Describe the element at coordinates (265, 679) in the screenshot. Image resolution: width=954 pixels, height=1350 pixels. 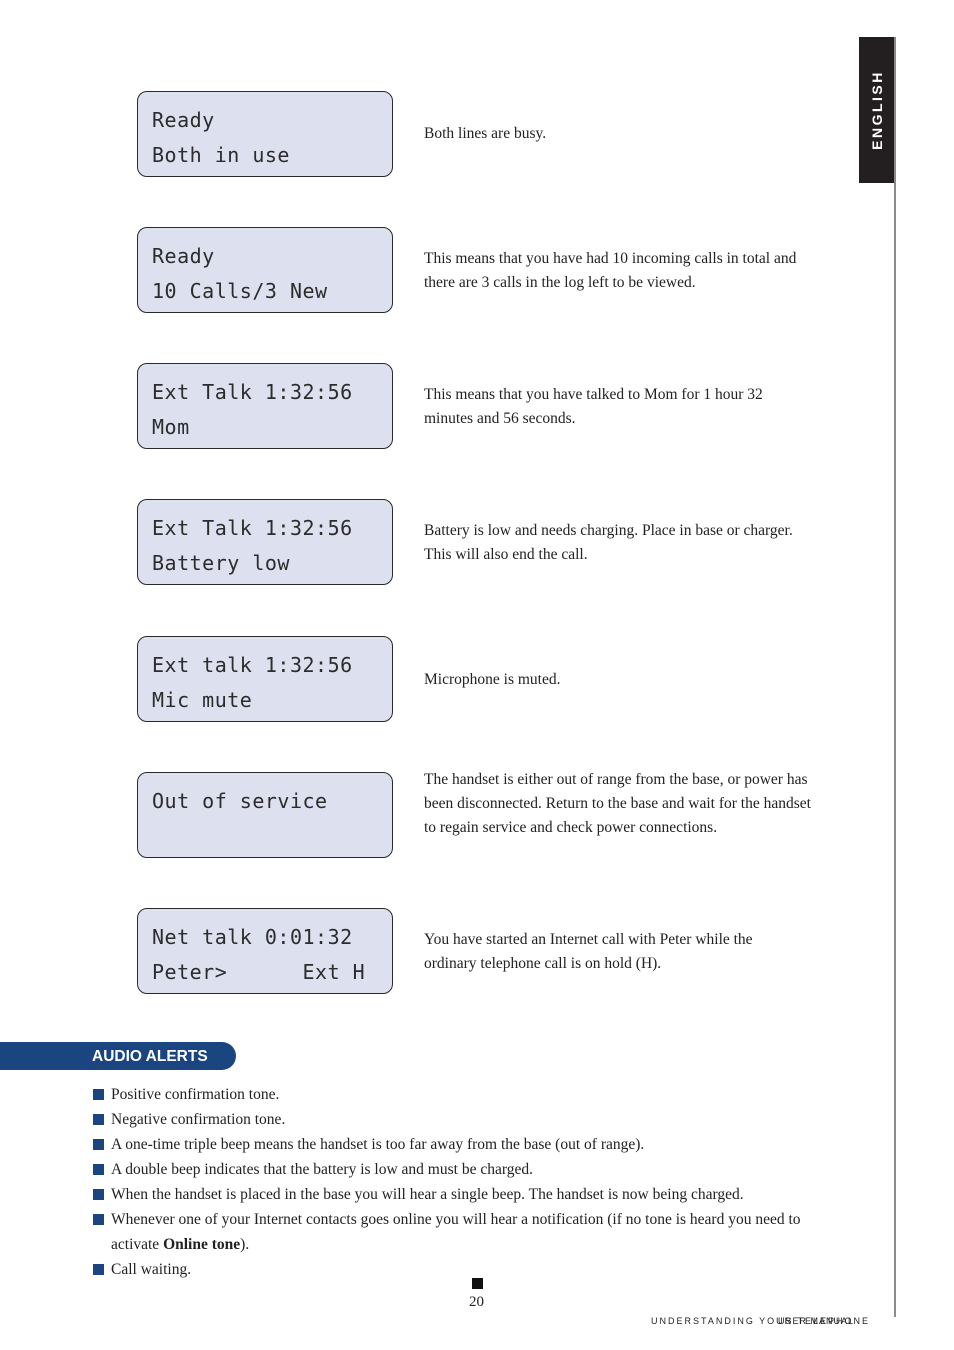
I see `lcd-display: Ext talk 1:32:56 Mic mute` at that location.